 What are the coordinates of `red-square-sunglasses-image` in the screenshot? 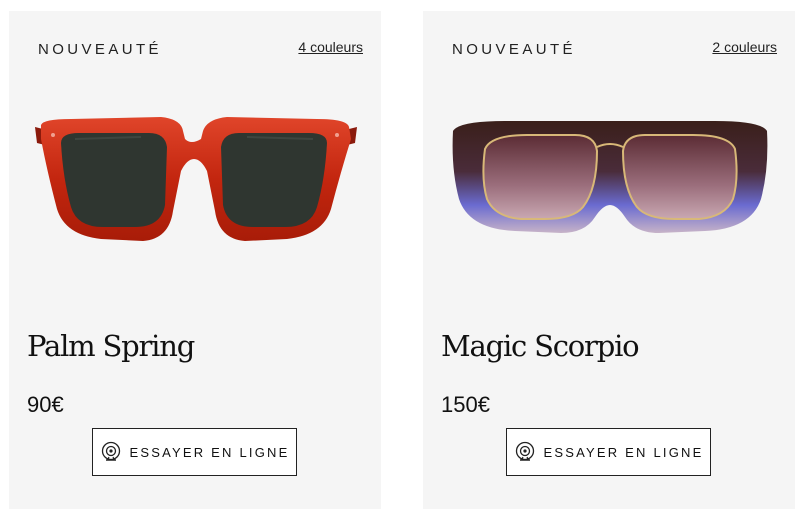 It's located at (196, 179).